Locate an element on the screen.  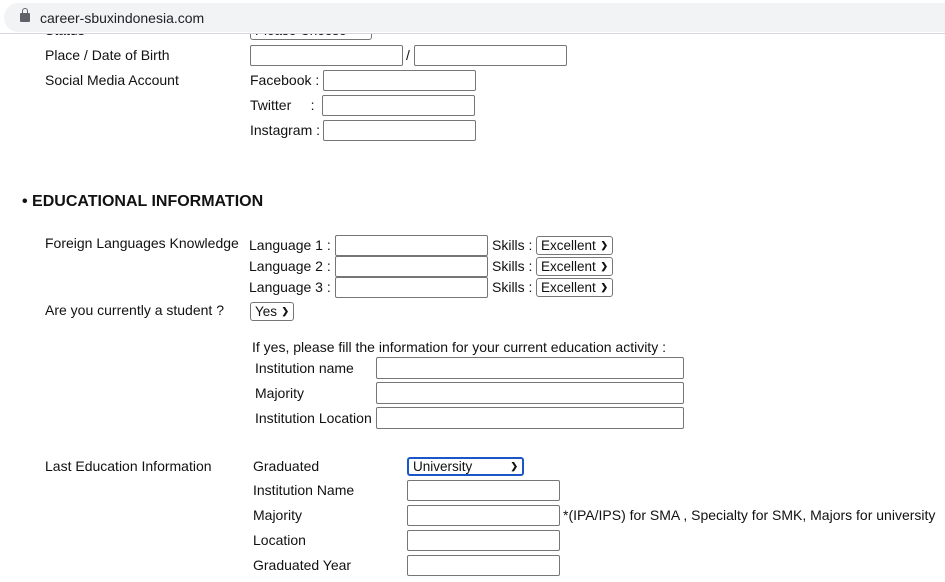
instagram-input is located at coordinates (399, 130).